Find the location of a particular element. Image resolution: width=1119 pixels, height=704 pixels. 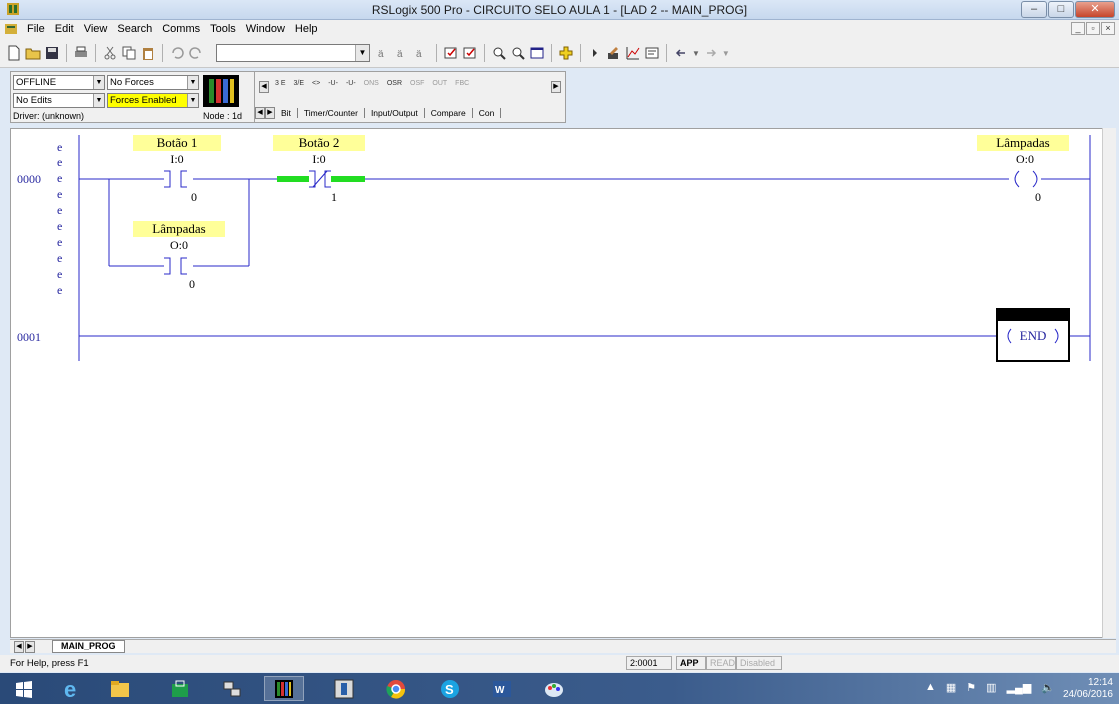

back-icon is located at coordinates (681, 53).